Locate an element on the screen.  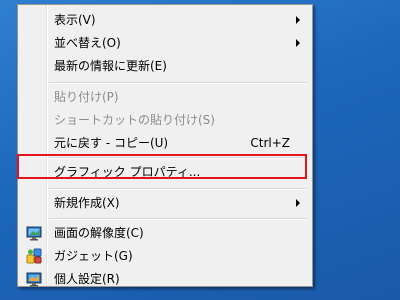
menu-item-label: 表示(V) is located at coordinates (75, 20).